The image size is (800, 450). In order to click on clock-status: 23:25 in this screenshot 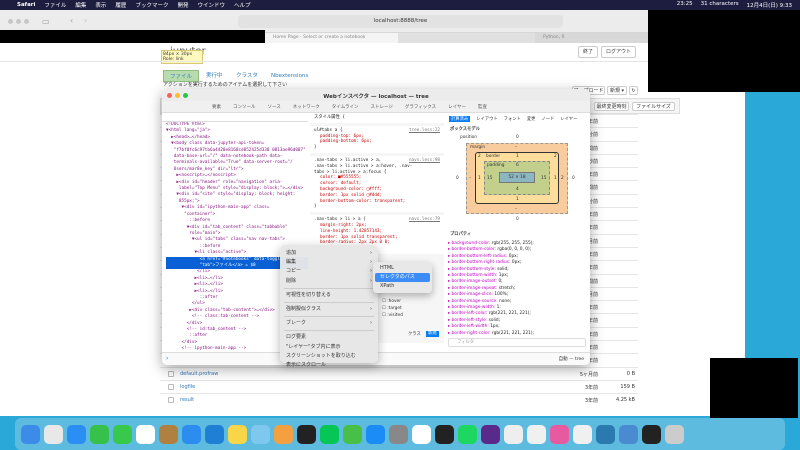, I will do `click(685, 5)`.